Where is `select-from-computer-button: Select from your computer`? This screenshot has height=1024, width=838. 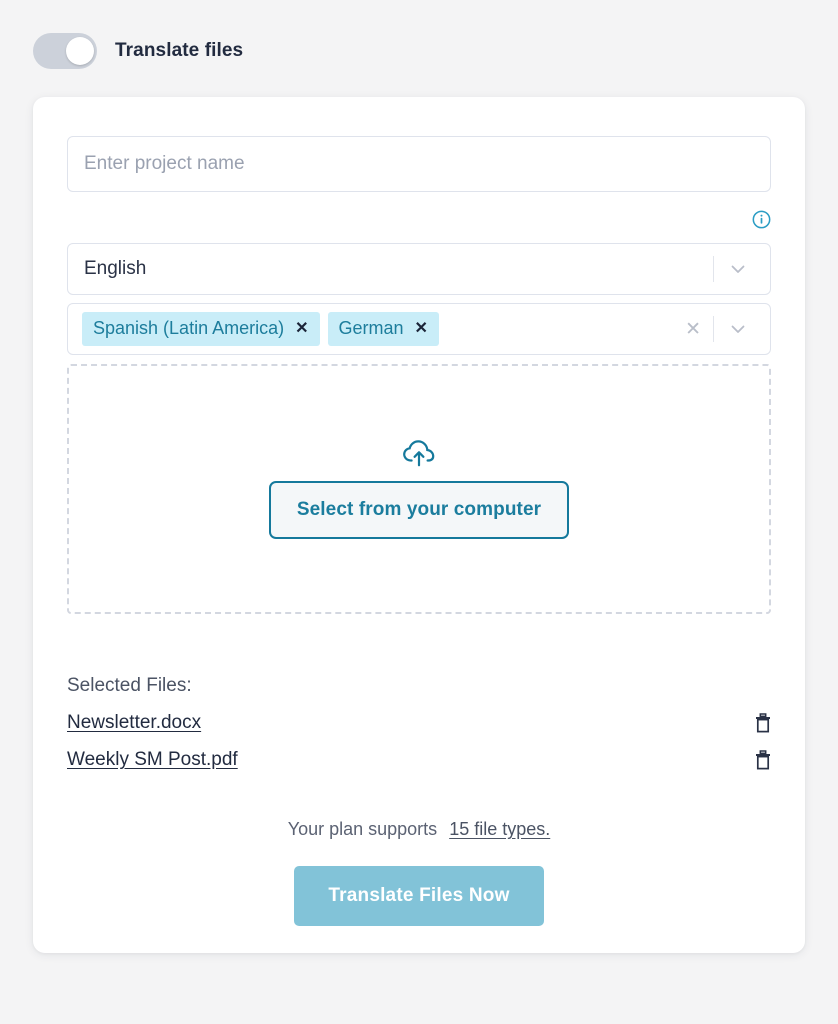 select-from-computer-button: Select from your computer is located at coordinates (419, 510).